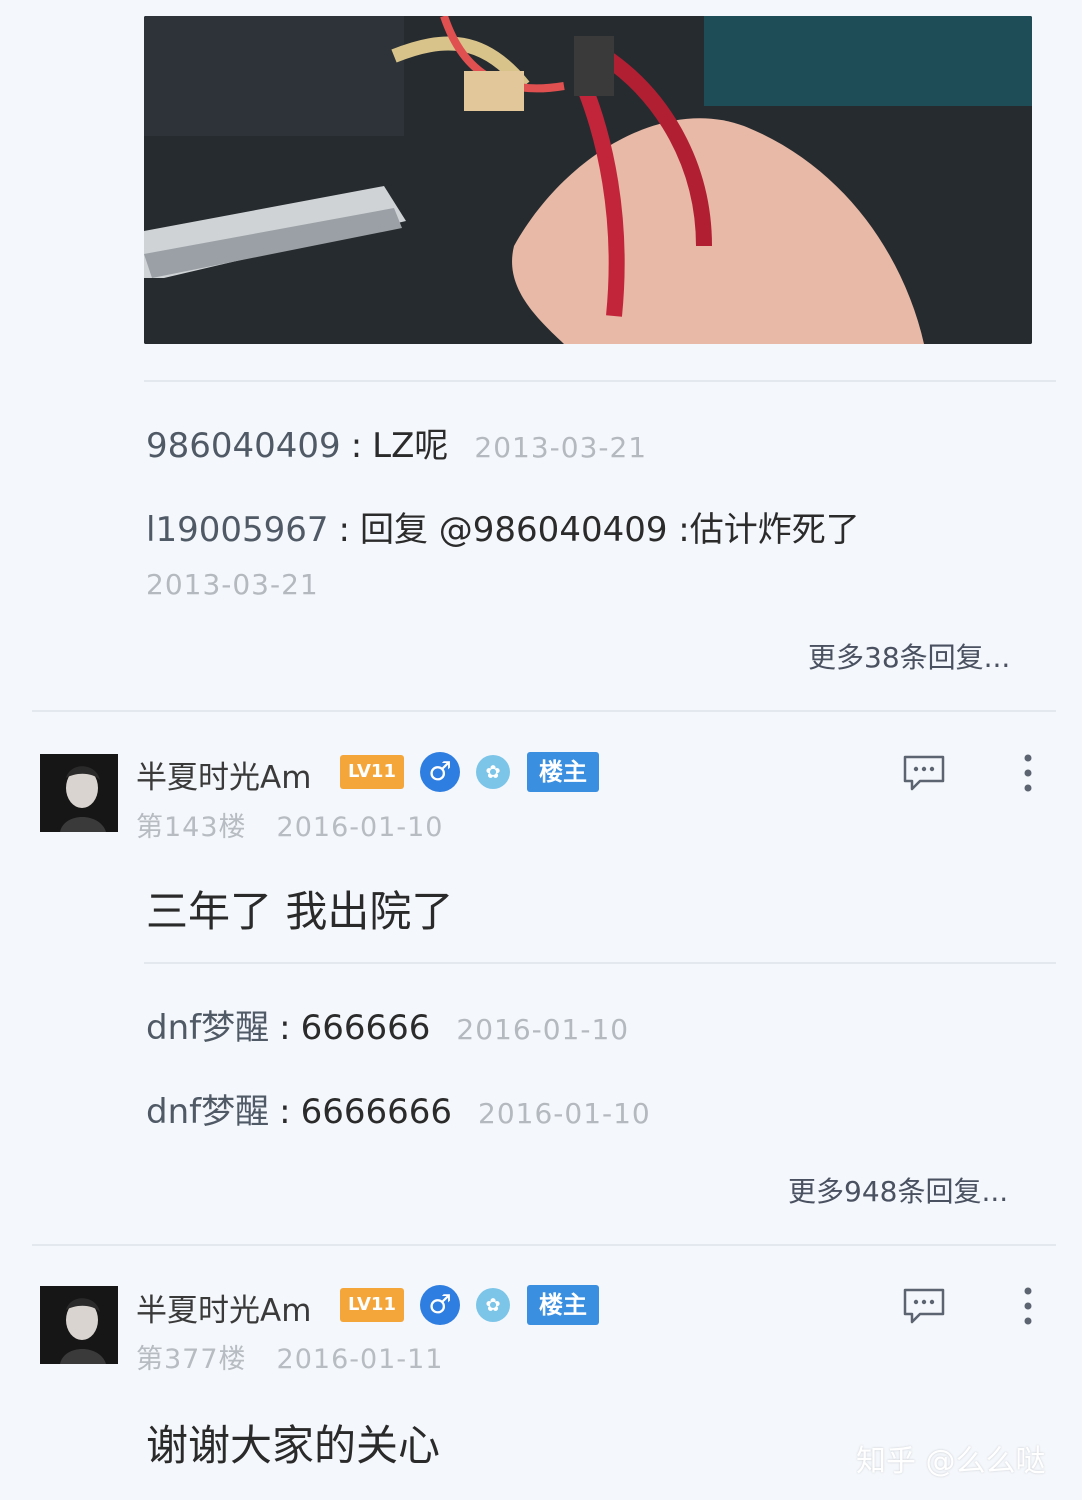  What do you see at coordinates (410, 446) in the screenshot?
I see `reply-text: LZ呢` at bounding box center [410, 446].